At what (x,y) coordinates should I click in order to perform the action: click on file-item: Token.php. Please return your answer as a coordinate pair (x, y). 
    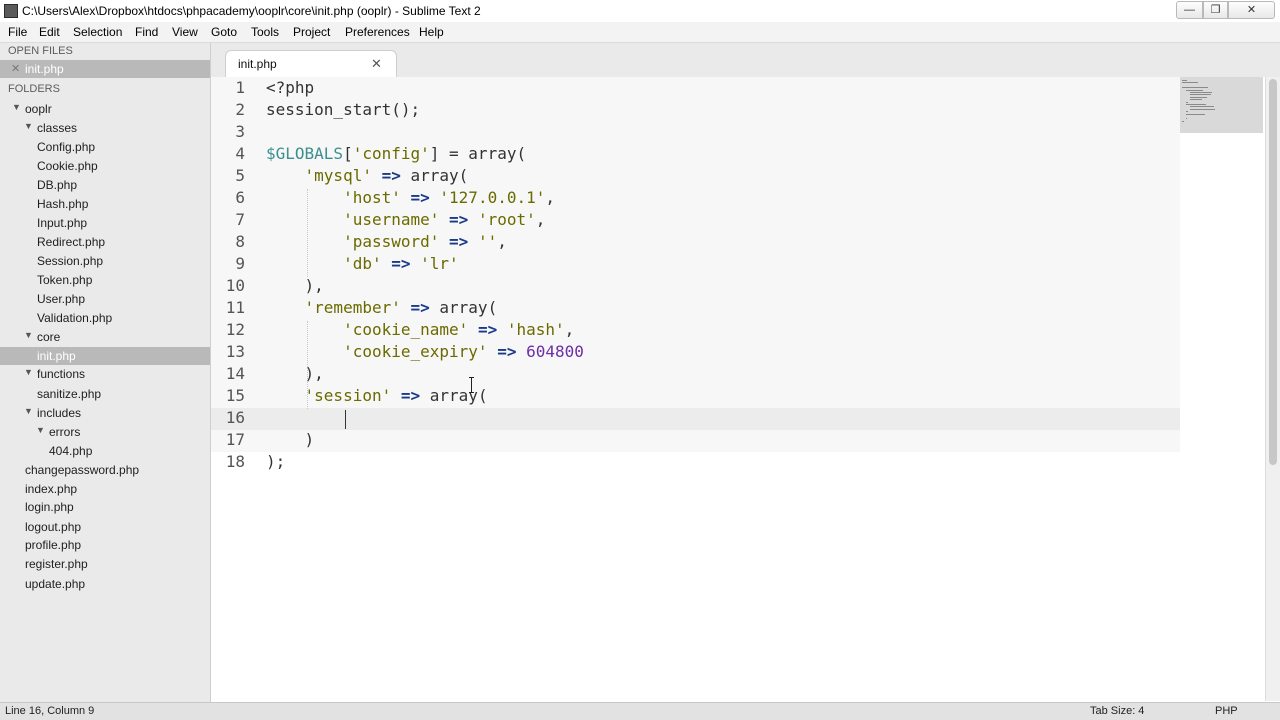
    Looking at the image, I should click on (105, 280).